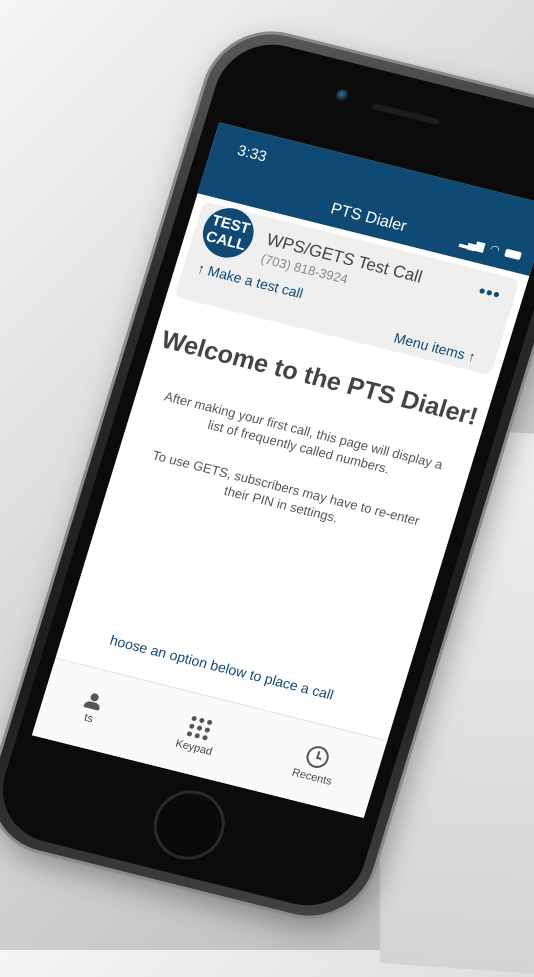 The height and width of the screenshot is (977, 534). I want to click on tab-keypad: Keypad, so click(197, 735).